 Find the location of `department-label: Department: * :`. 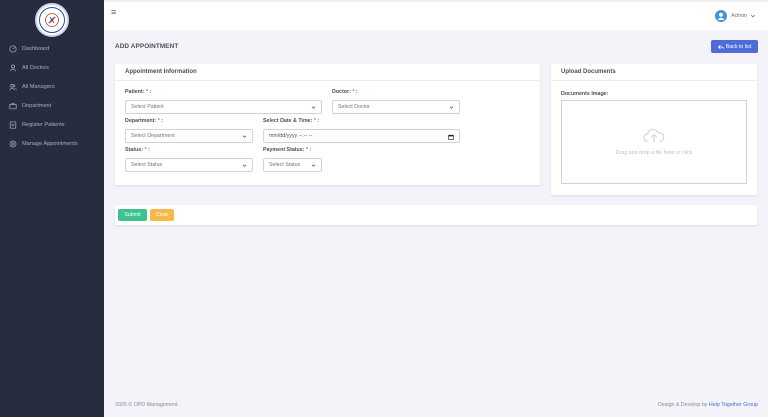

department-label: Department: * : is located at coordinates (144, 121).